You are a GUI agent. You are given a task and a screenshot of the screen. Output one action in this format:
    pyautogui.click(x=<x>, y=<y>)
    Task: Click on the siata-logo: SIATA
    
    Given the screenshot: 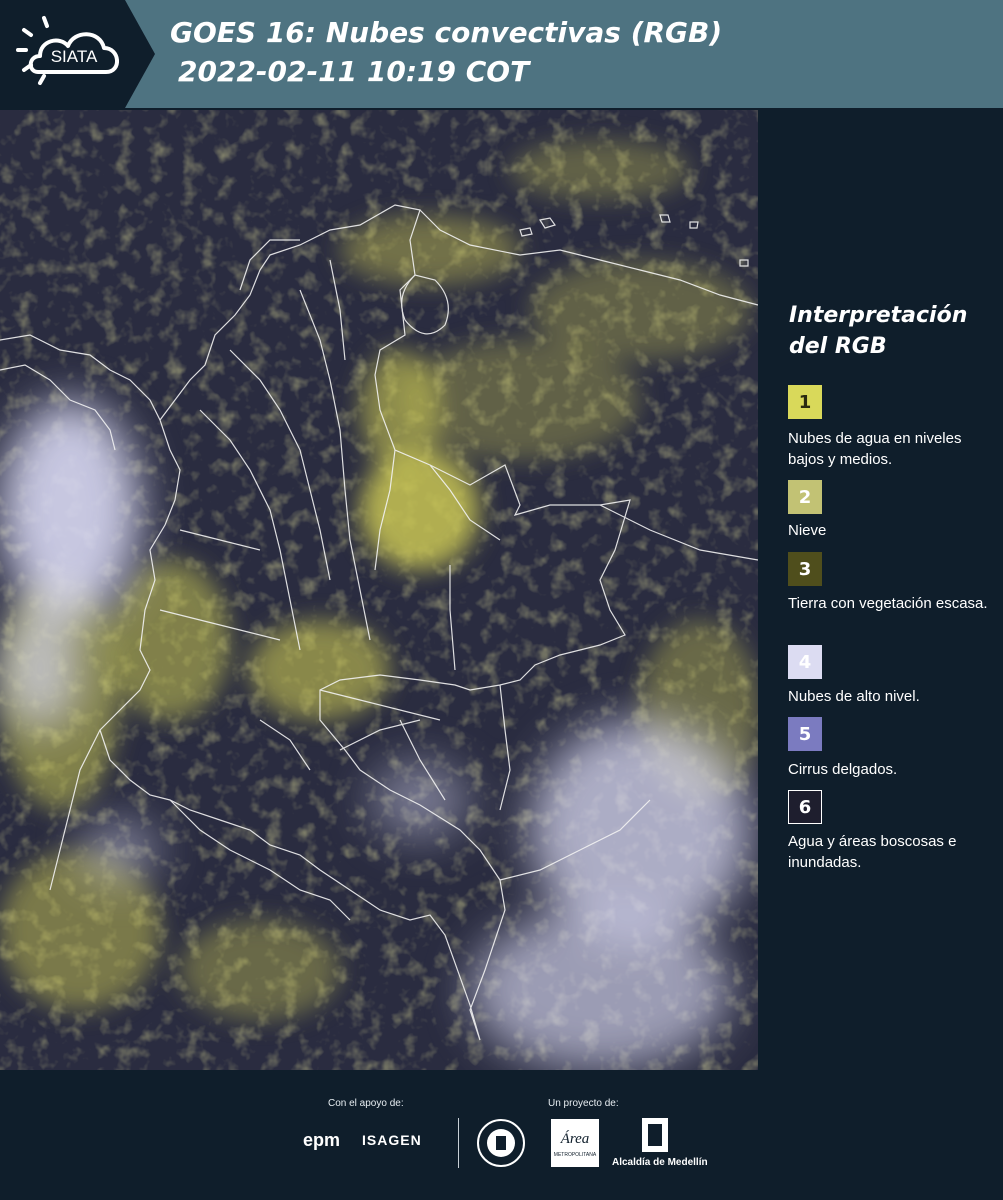 What is the action you would take?
    pyautogui.click(x=77, y=54)
    